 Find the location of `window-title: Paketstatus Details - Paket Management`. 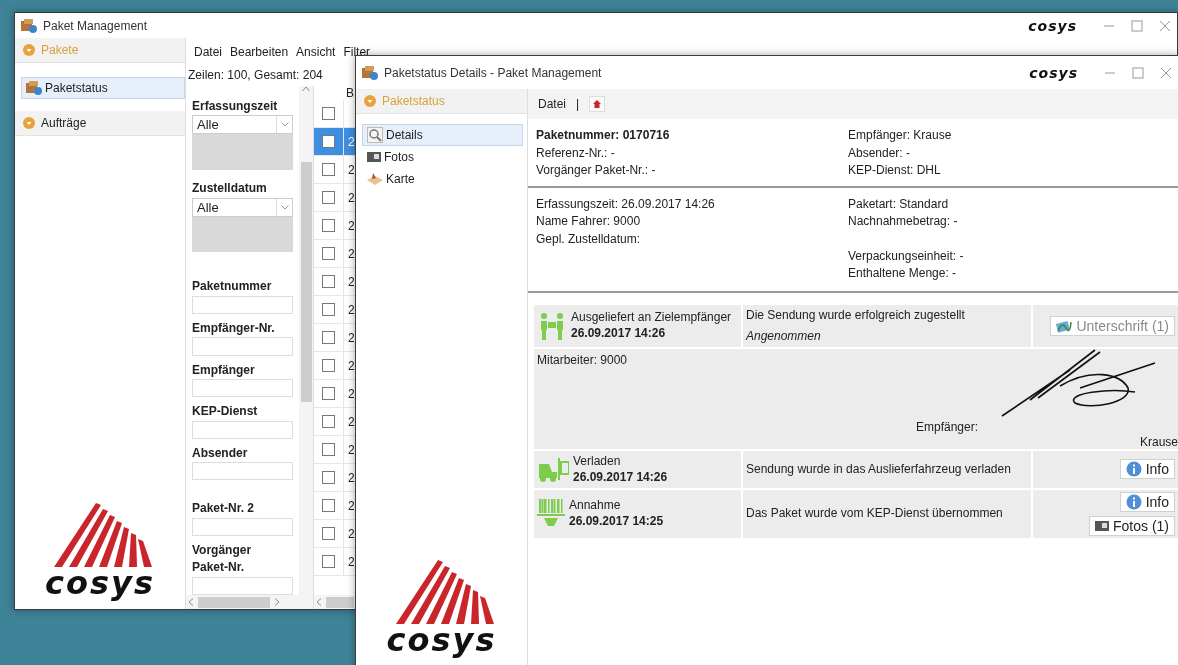

window-title: Paketstatus Details - Paket Management is located at coordinates (493, 72).